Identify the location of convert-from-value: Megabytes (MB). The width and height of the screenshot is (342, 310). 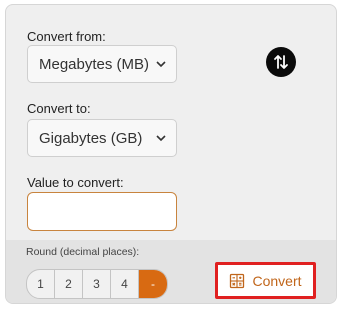
(94, 64).